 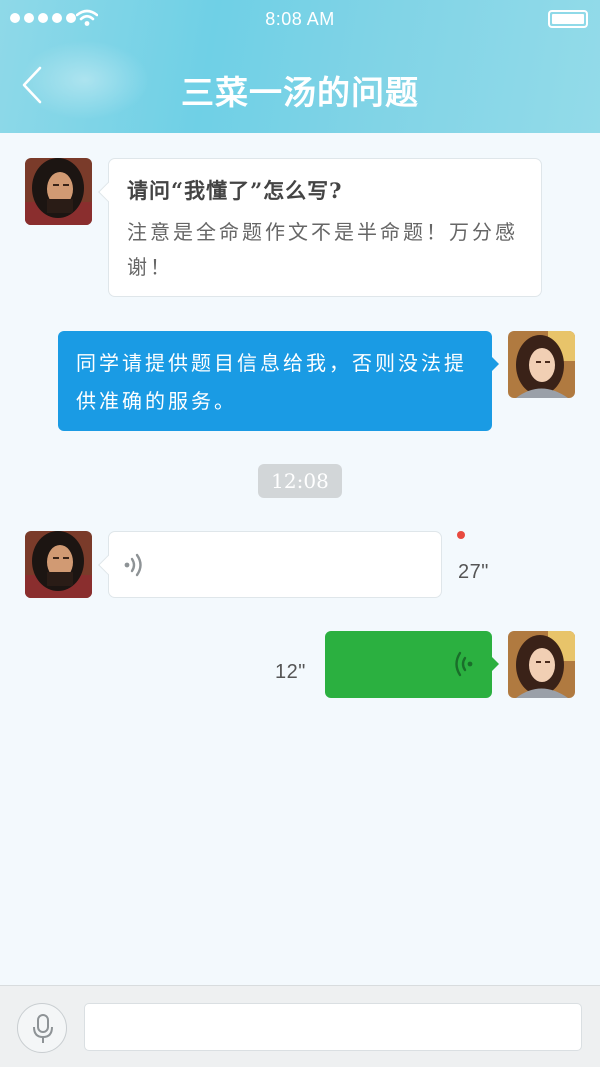 I want to click on status-bar: 8:08 AM, so click(x=300, y=19).